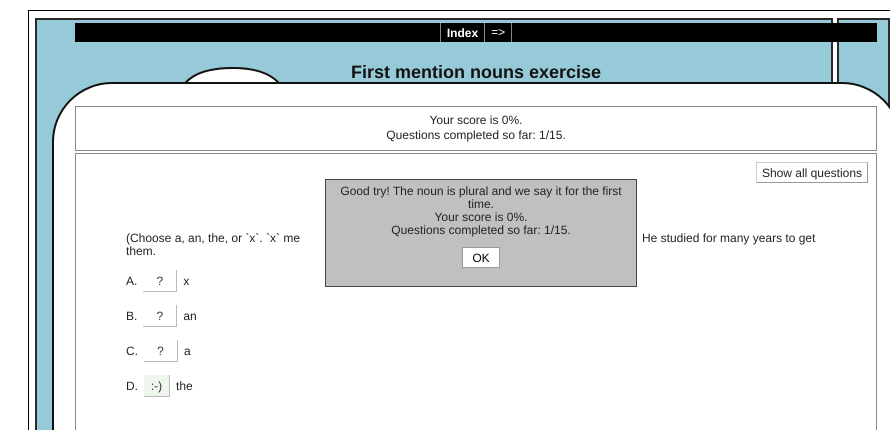 The width and height of the screenshot is (890, 430). Describe the element at coordinates (812, 172) in the screenshot. I see `show-all-button: Show all questions` at that location.